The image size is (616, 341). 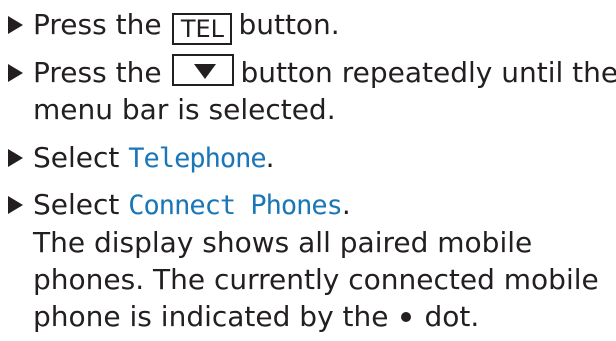 I want to click on step-4-desc-line-2: phones. The currently connected mobile, so click(x=316, y=279).